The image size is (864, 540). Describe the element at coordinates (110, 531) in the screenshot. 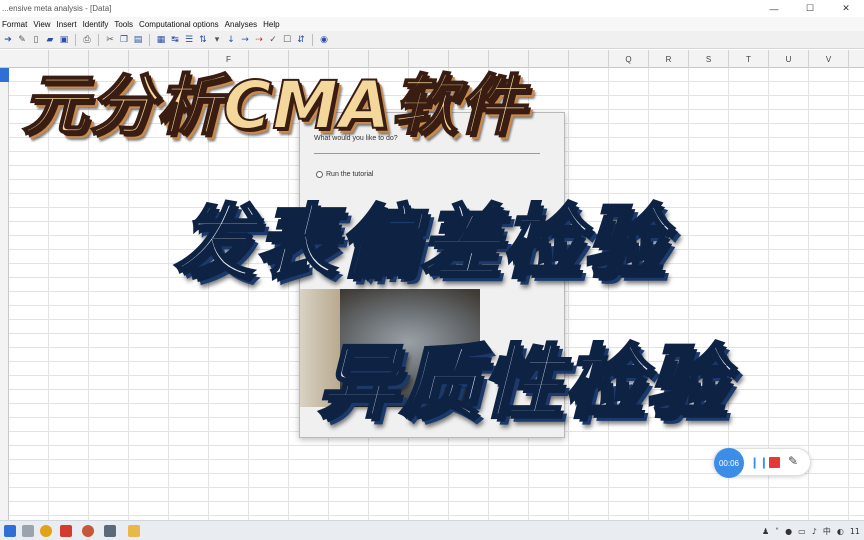

I see `calculator-icon` at that location.